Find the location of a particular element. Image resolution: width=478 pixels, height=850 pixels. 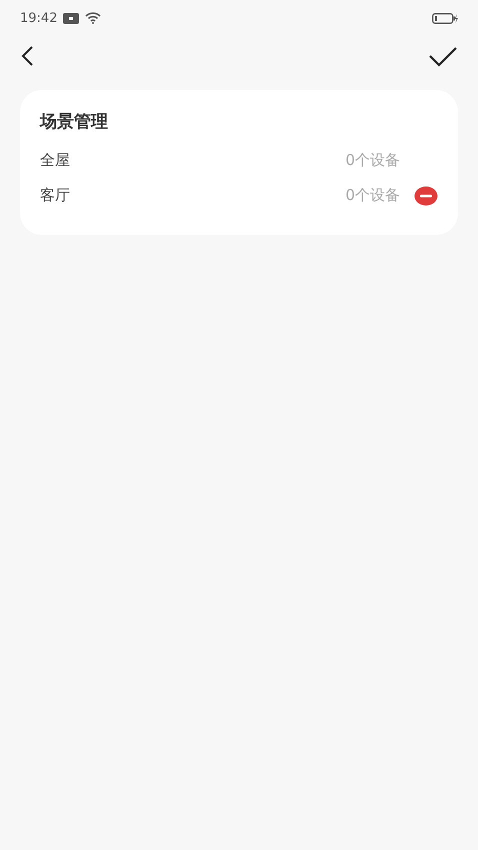

card-title: 场景管理 is located at coordinates (74, 122).